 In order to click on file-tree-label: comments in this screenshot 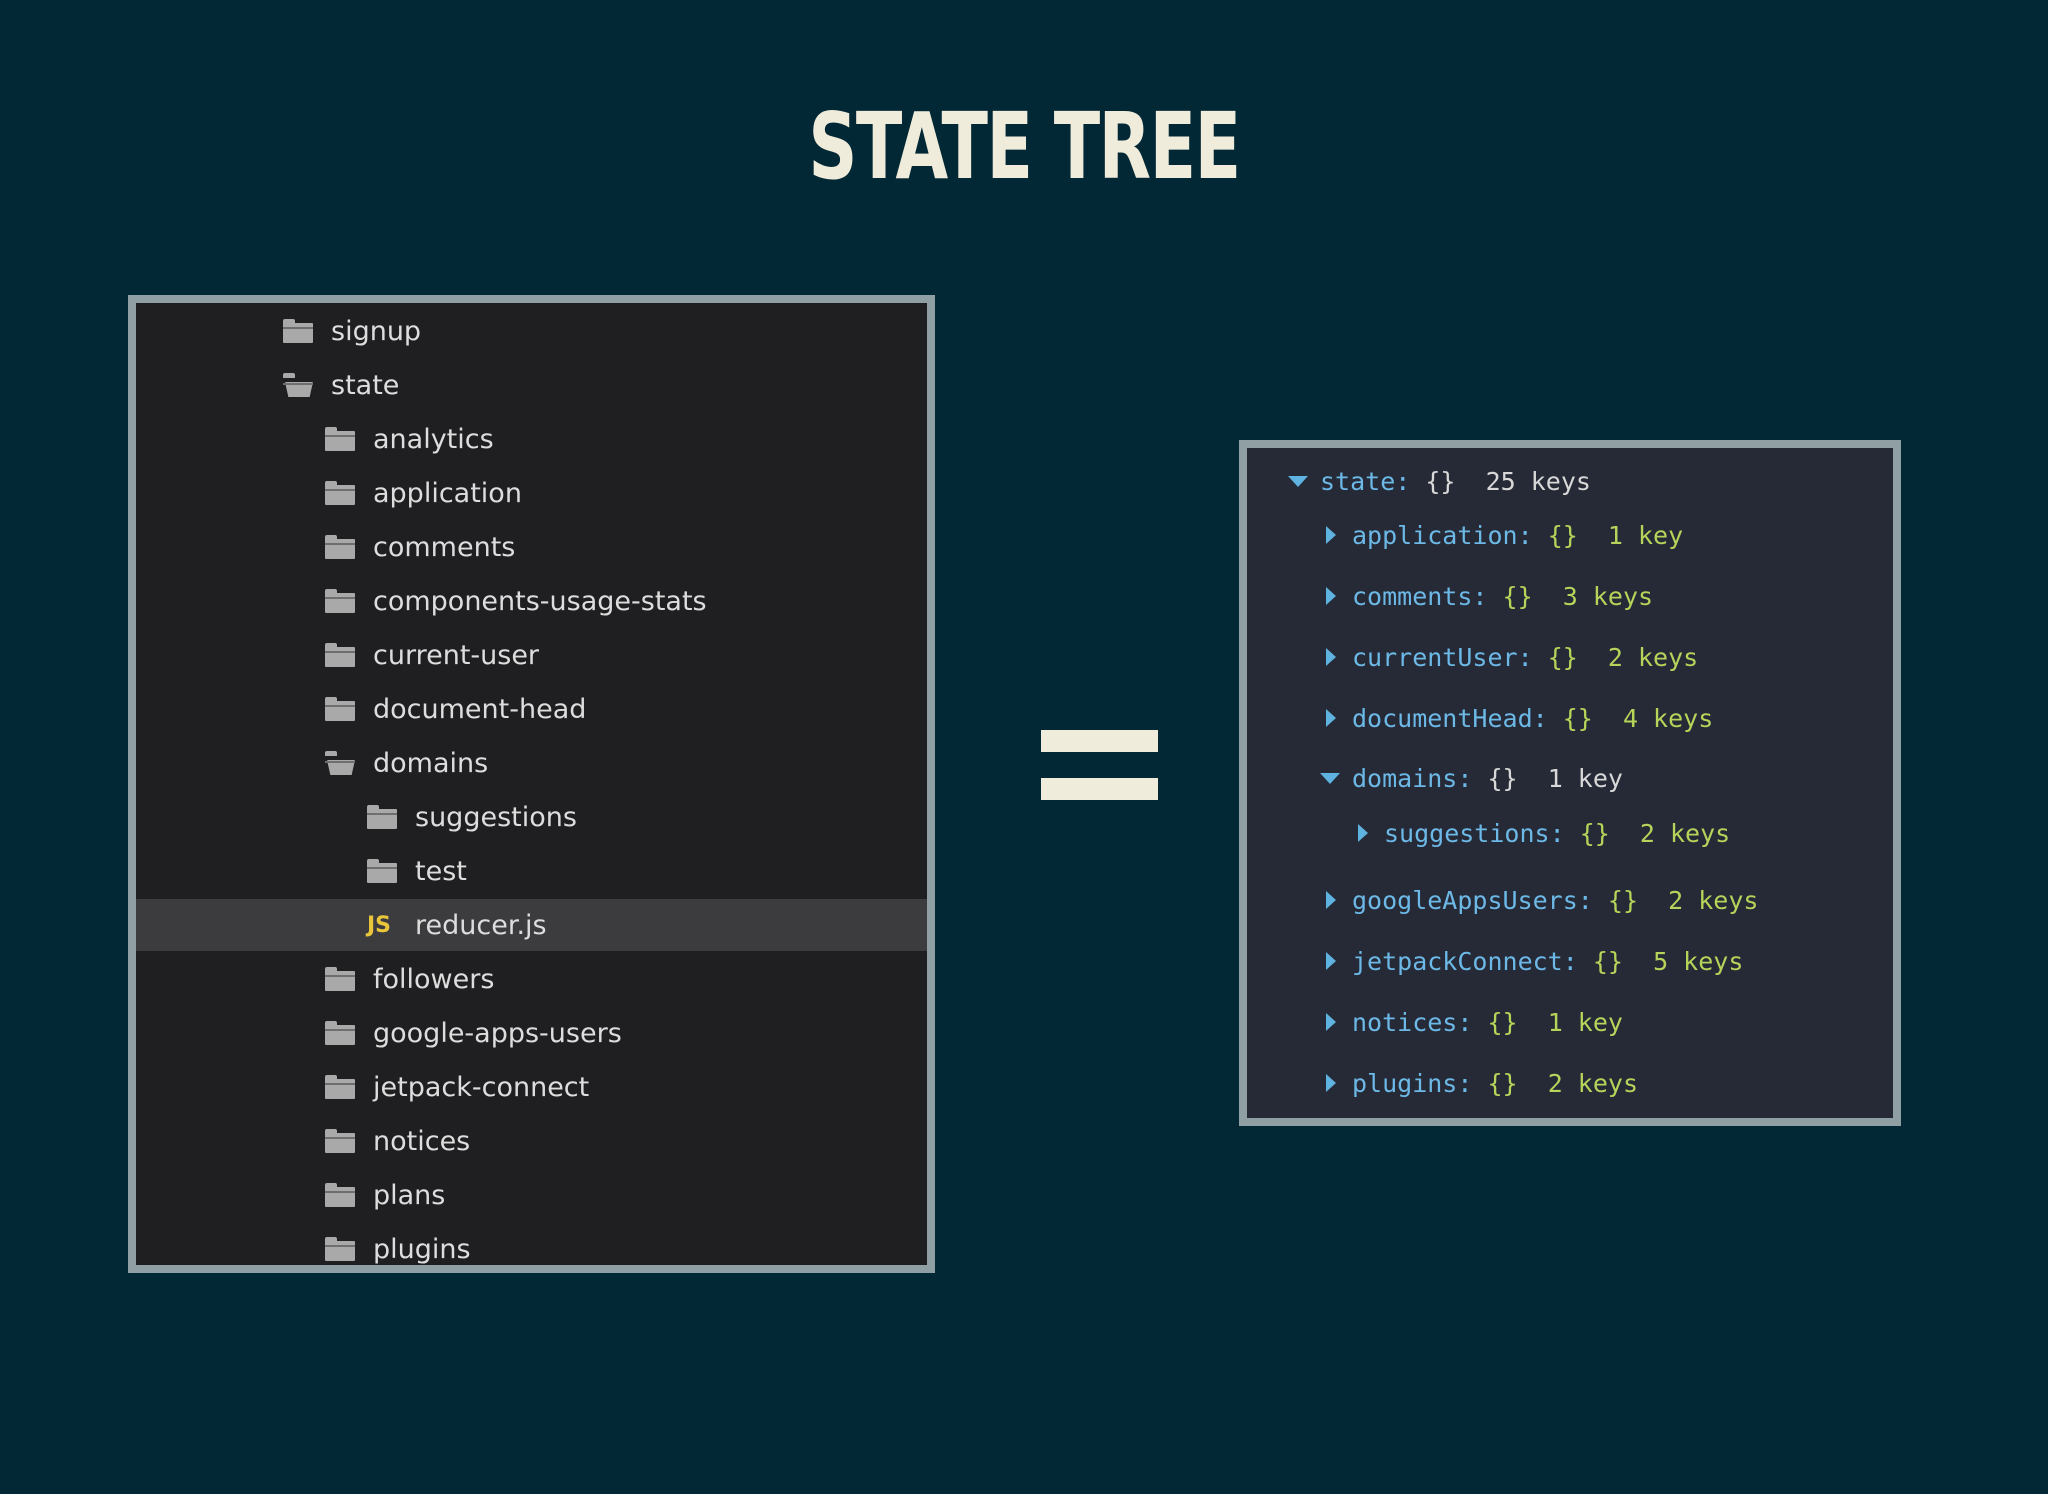, I will do `click(444, 547)`.